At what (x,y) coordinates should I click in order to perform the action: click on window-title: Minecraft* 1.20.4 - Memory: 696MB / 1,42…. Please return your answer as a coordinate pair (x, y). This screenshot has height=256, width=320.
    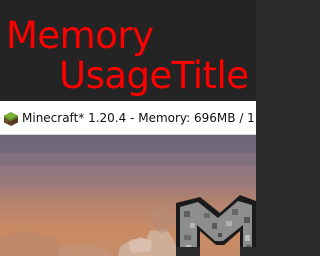
    Looking at the image, I should click on (139, 118).